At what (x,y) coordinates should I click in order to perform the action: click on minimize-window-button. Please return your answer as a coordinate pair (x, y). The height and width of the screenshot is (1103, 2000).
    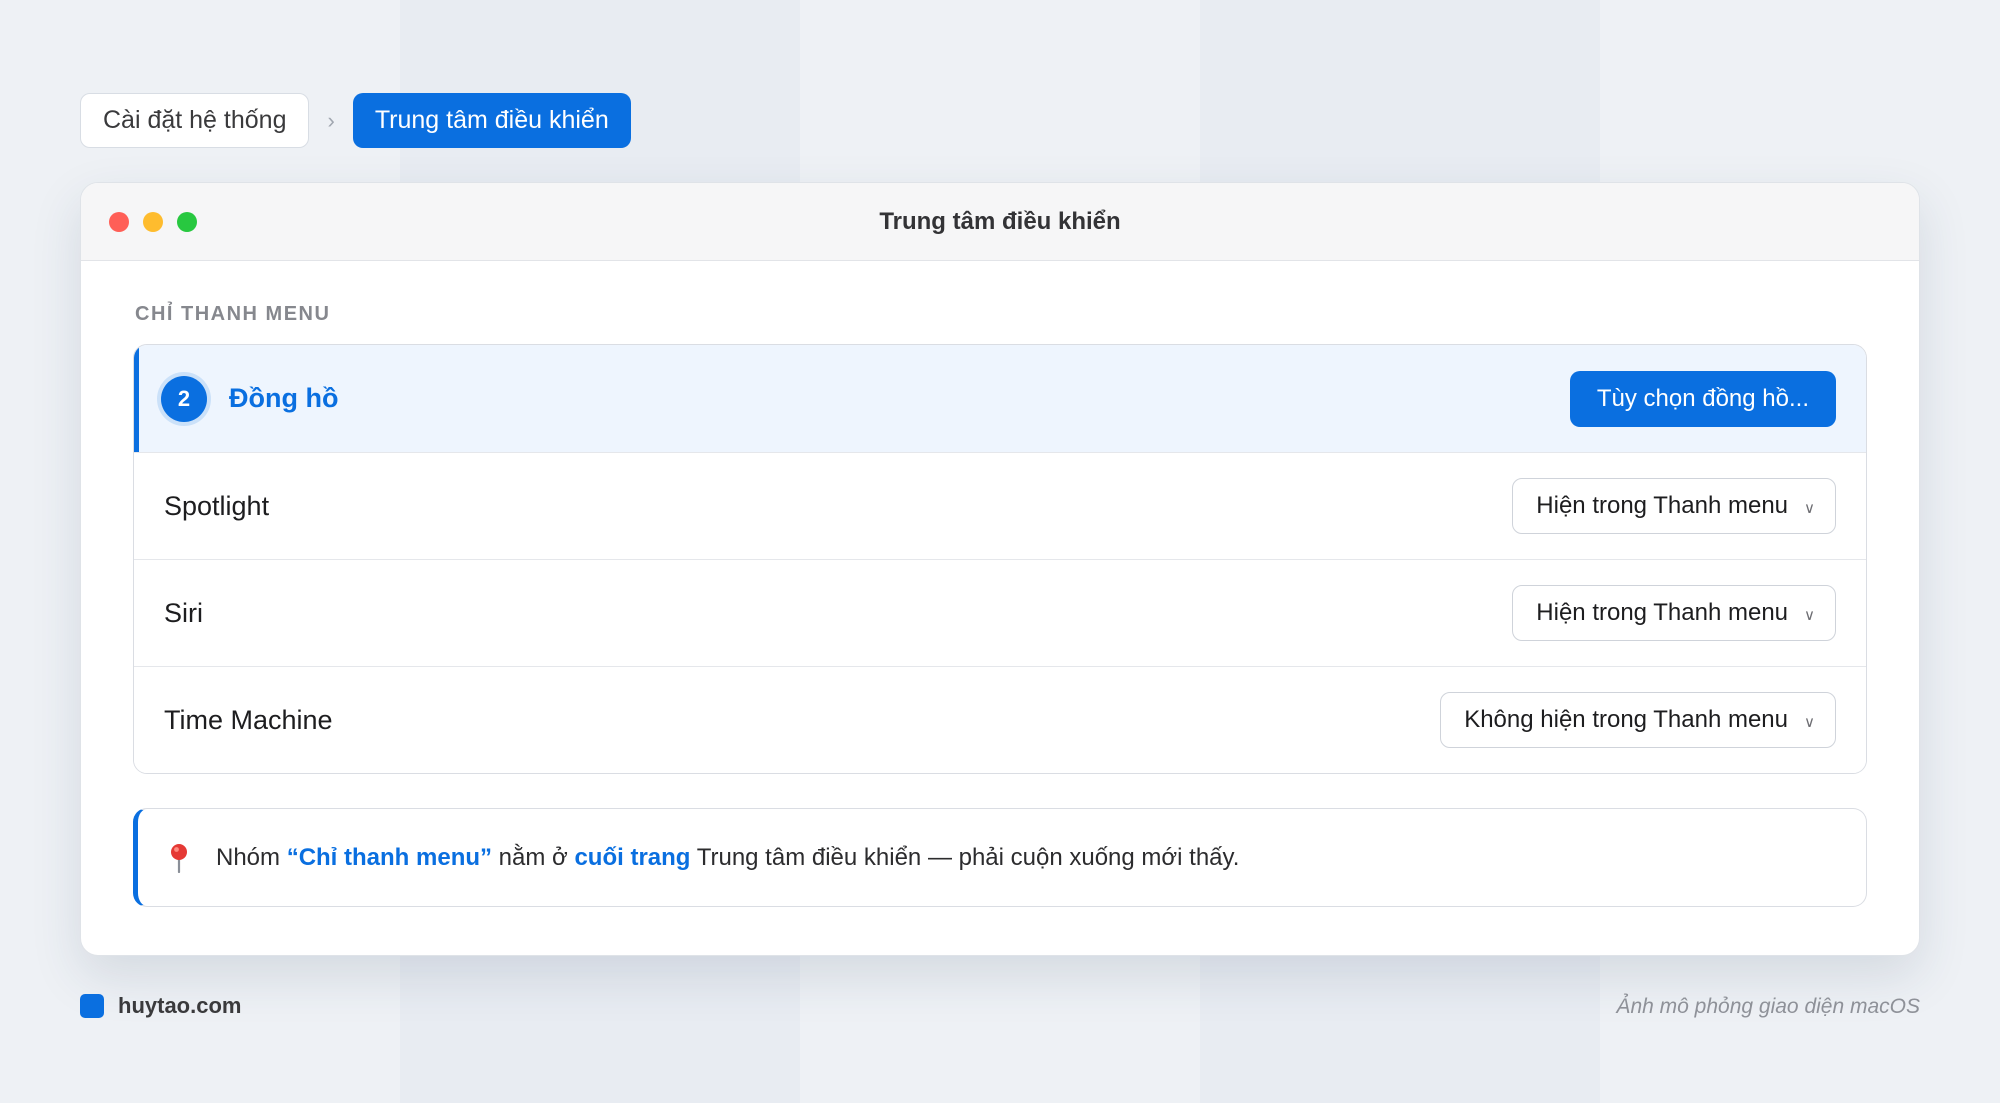
    Looking at the image, I should click on (153, 222).